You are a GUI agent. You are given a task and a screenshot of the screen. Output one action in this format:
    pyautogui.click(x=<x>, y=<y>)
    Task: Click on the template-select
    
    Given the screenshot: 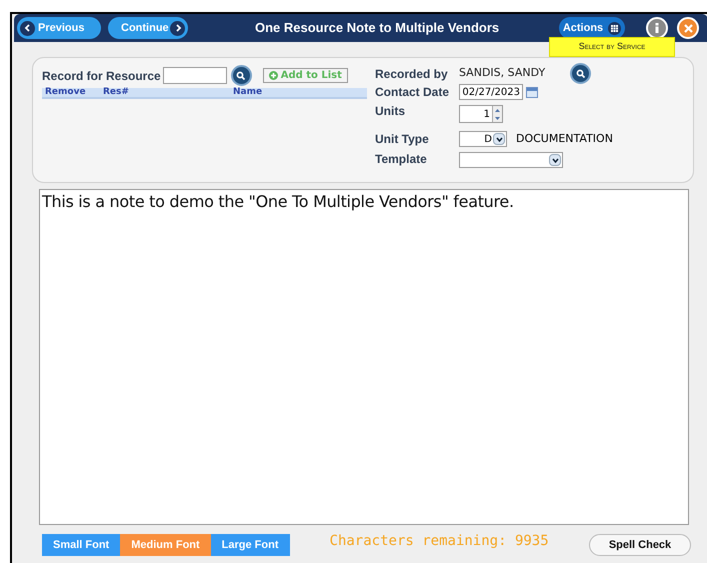 What is the action you would take?
    pyautogui.click(x=511, y=160)
    